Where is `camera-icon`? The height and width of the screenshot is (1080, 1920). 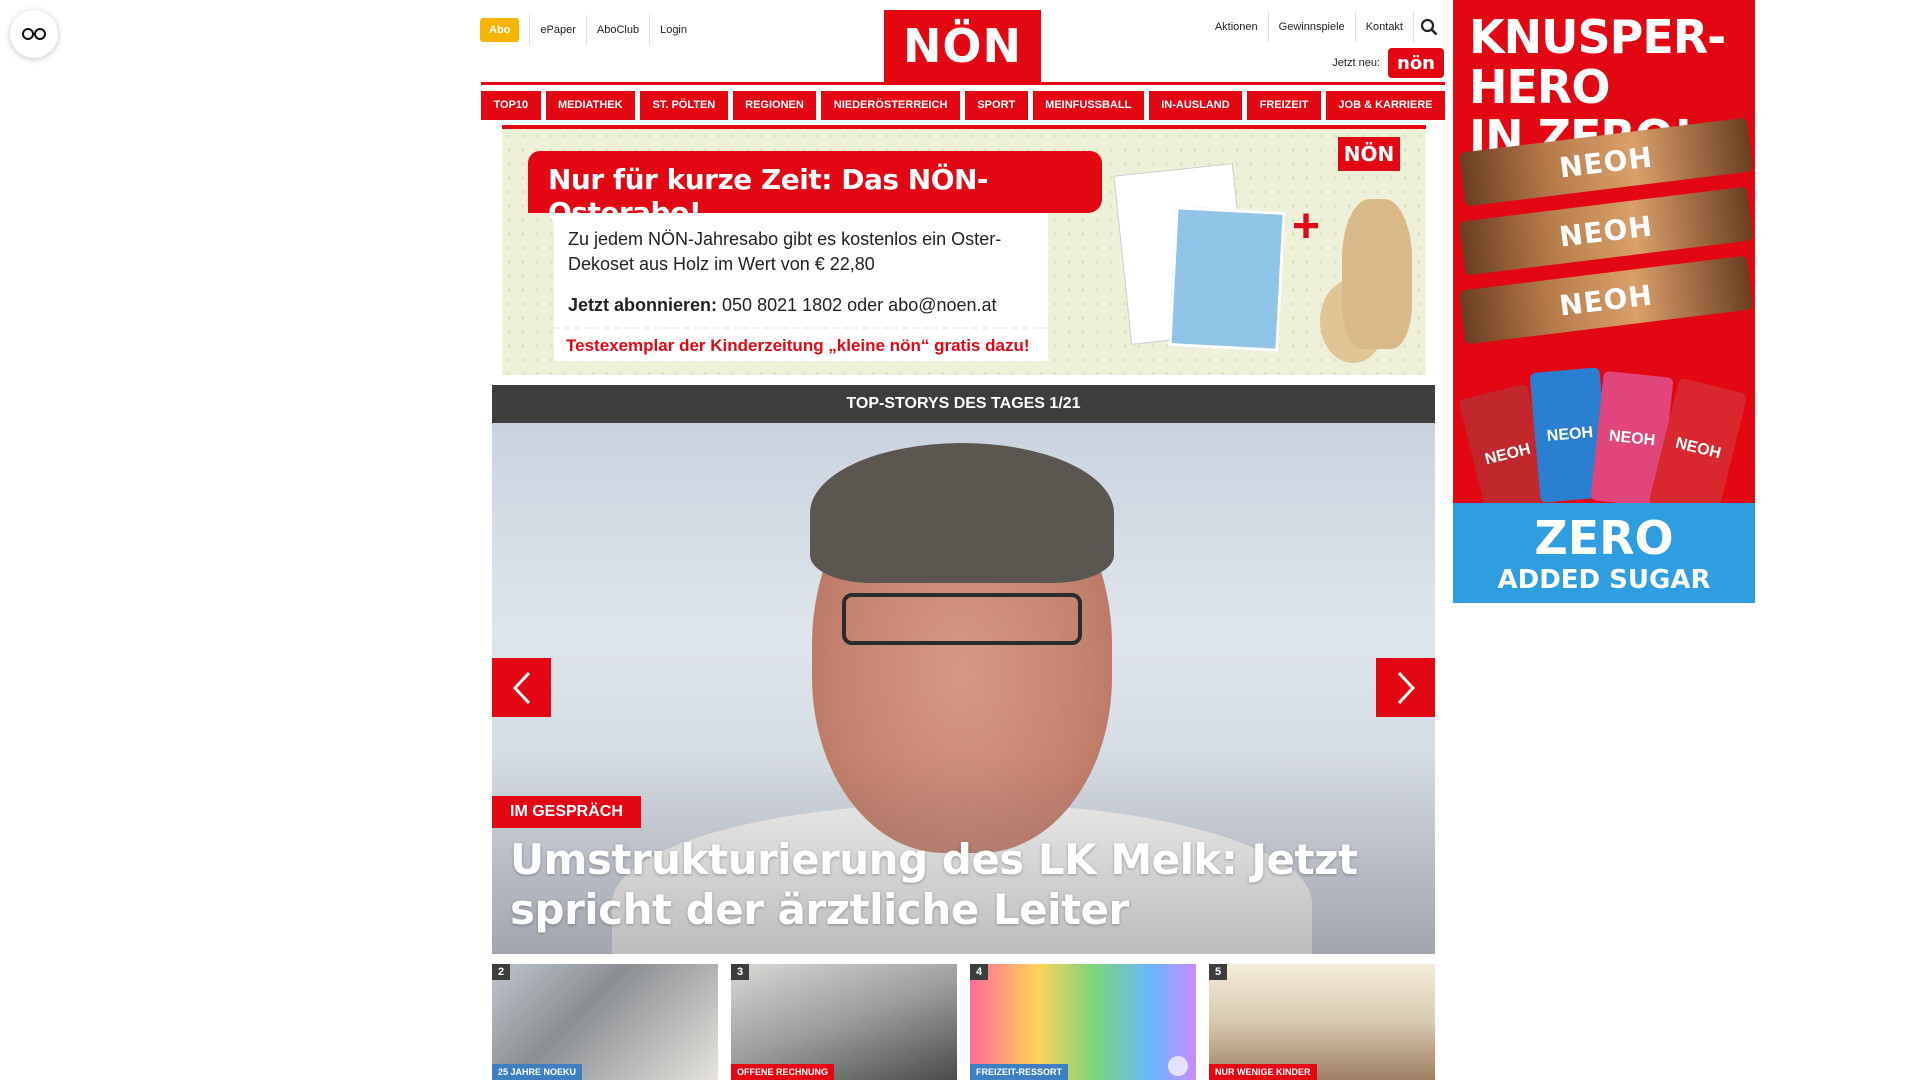 camera-icon is located at coordinates (1178, 1066).